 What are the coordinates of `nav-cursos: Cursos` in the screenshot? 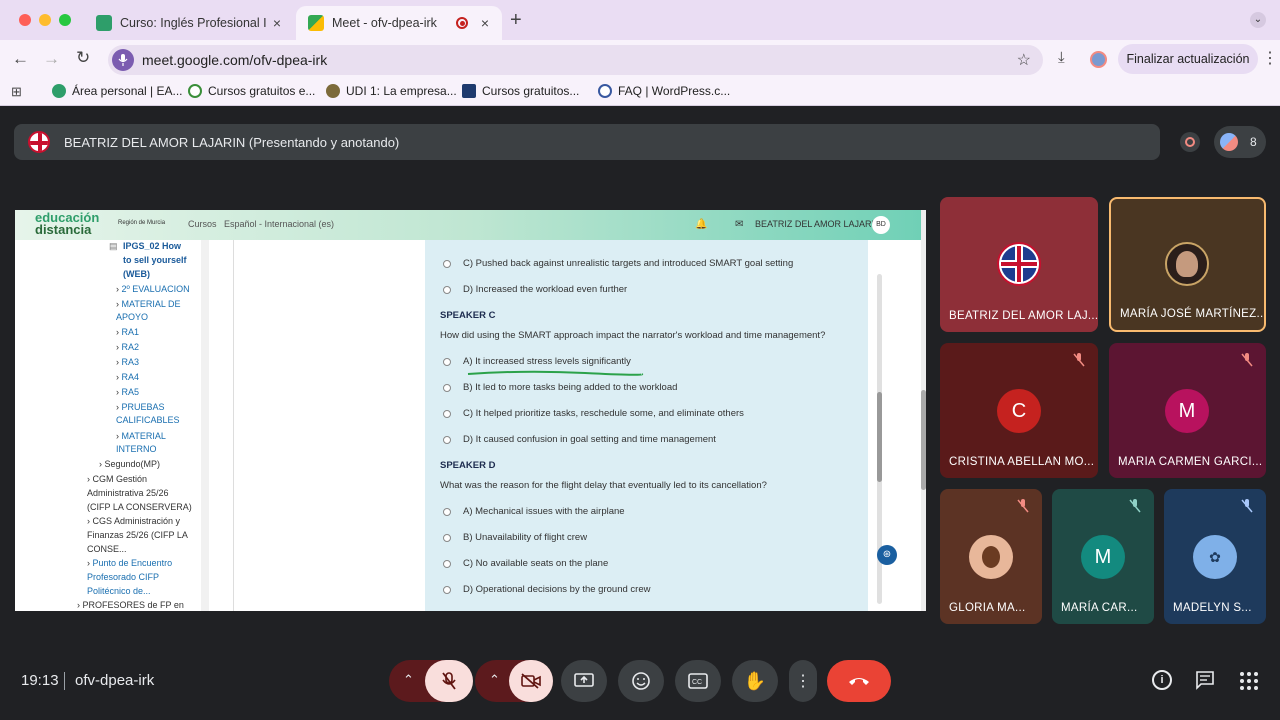 It's located at (202, 224).